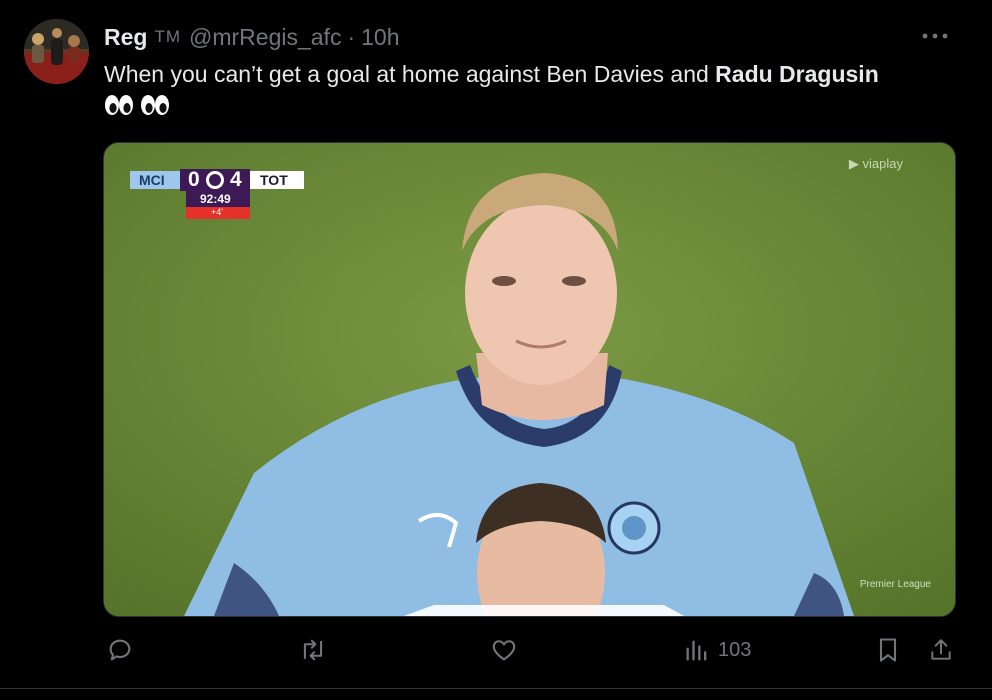  I want to click on views-count: 103, so click(735, 649).